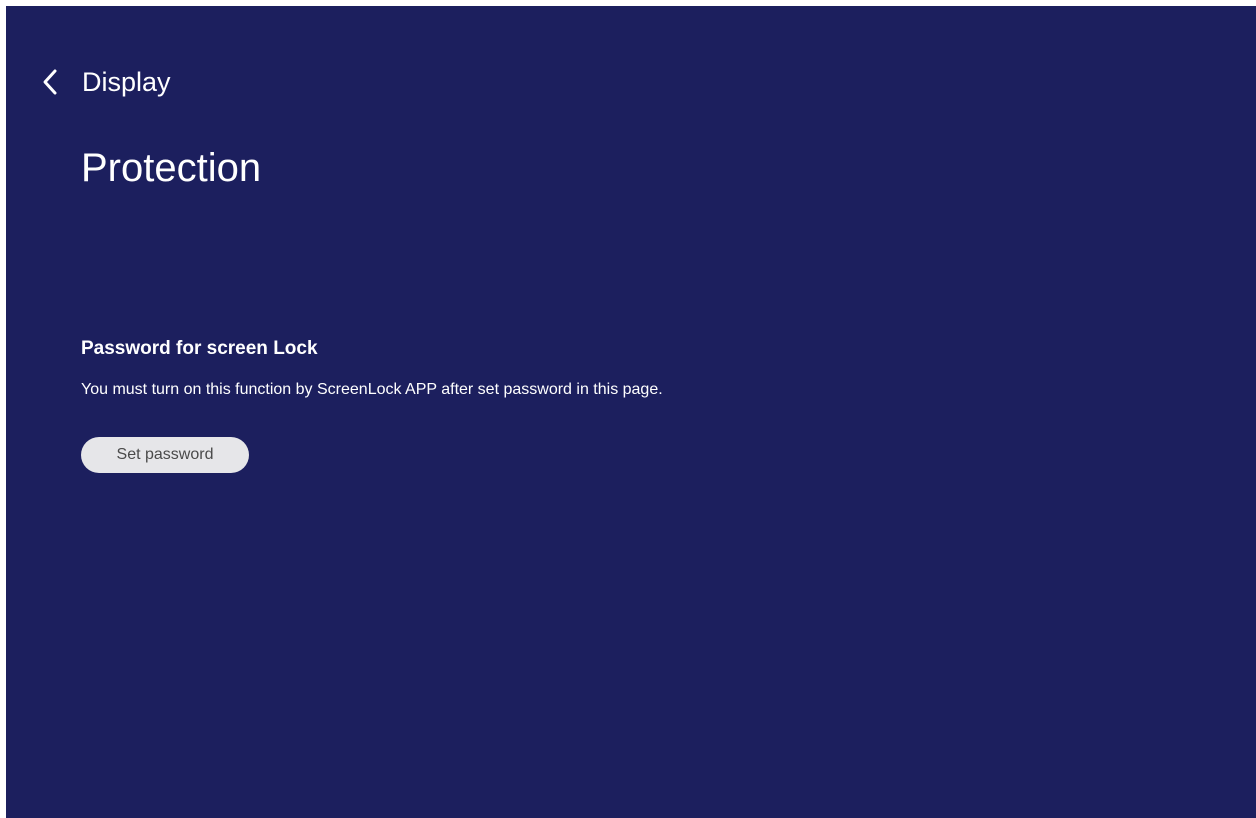 This screenshot has height=818, width=1256. Describe the element at coordinates (165, 455) in the screenshot. I see `set-password-button: Set password` at that location.